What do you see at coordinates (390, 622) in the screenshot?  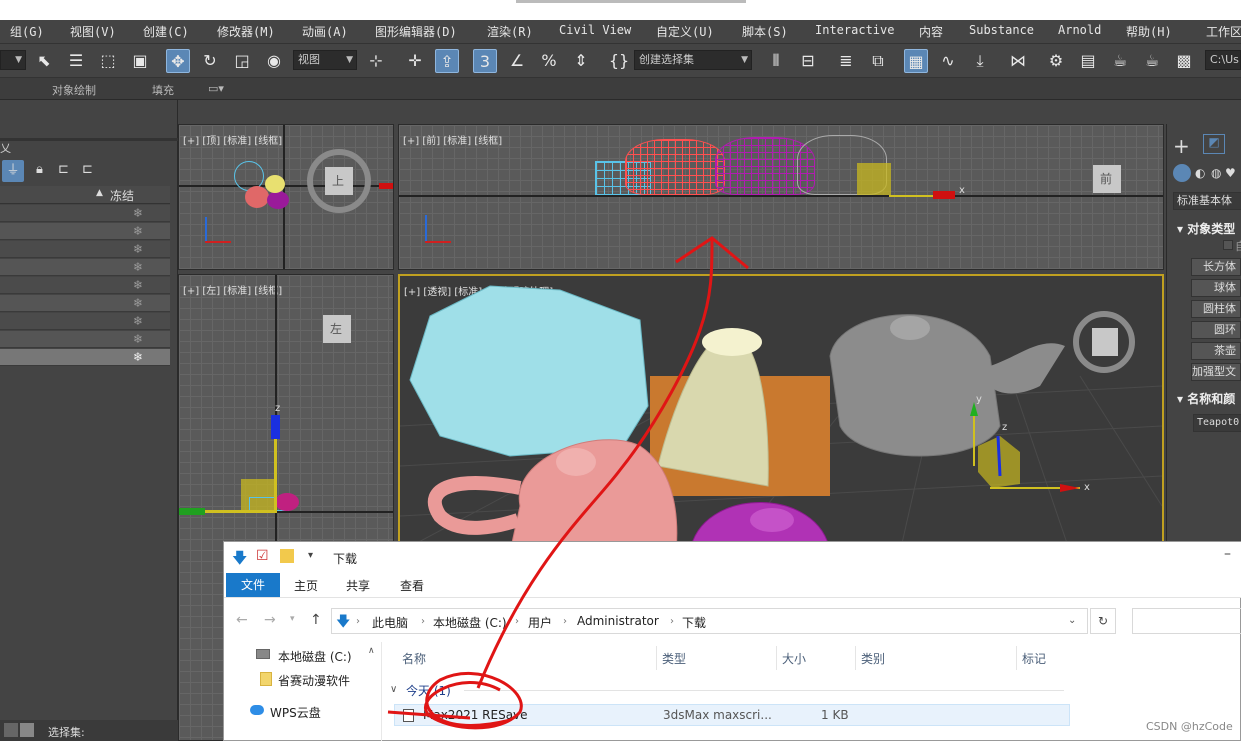 I see `breadcrumb-this-pc: 此电脑` at bounding box center [390, 622].